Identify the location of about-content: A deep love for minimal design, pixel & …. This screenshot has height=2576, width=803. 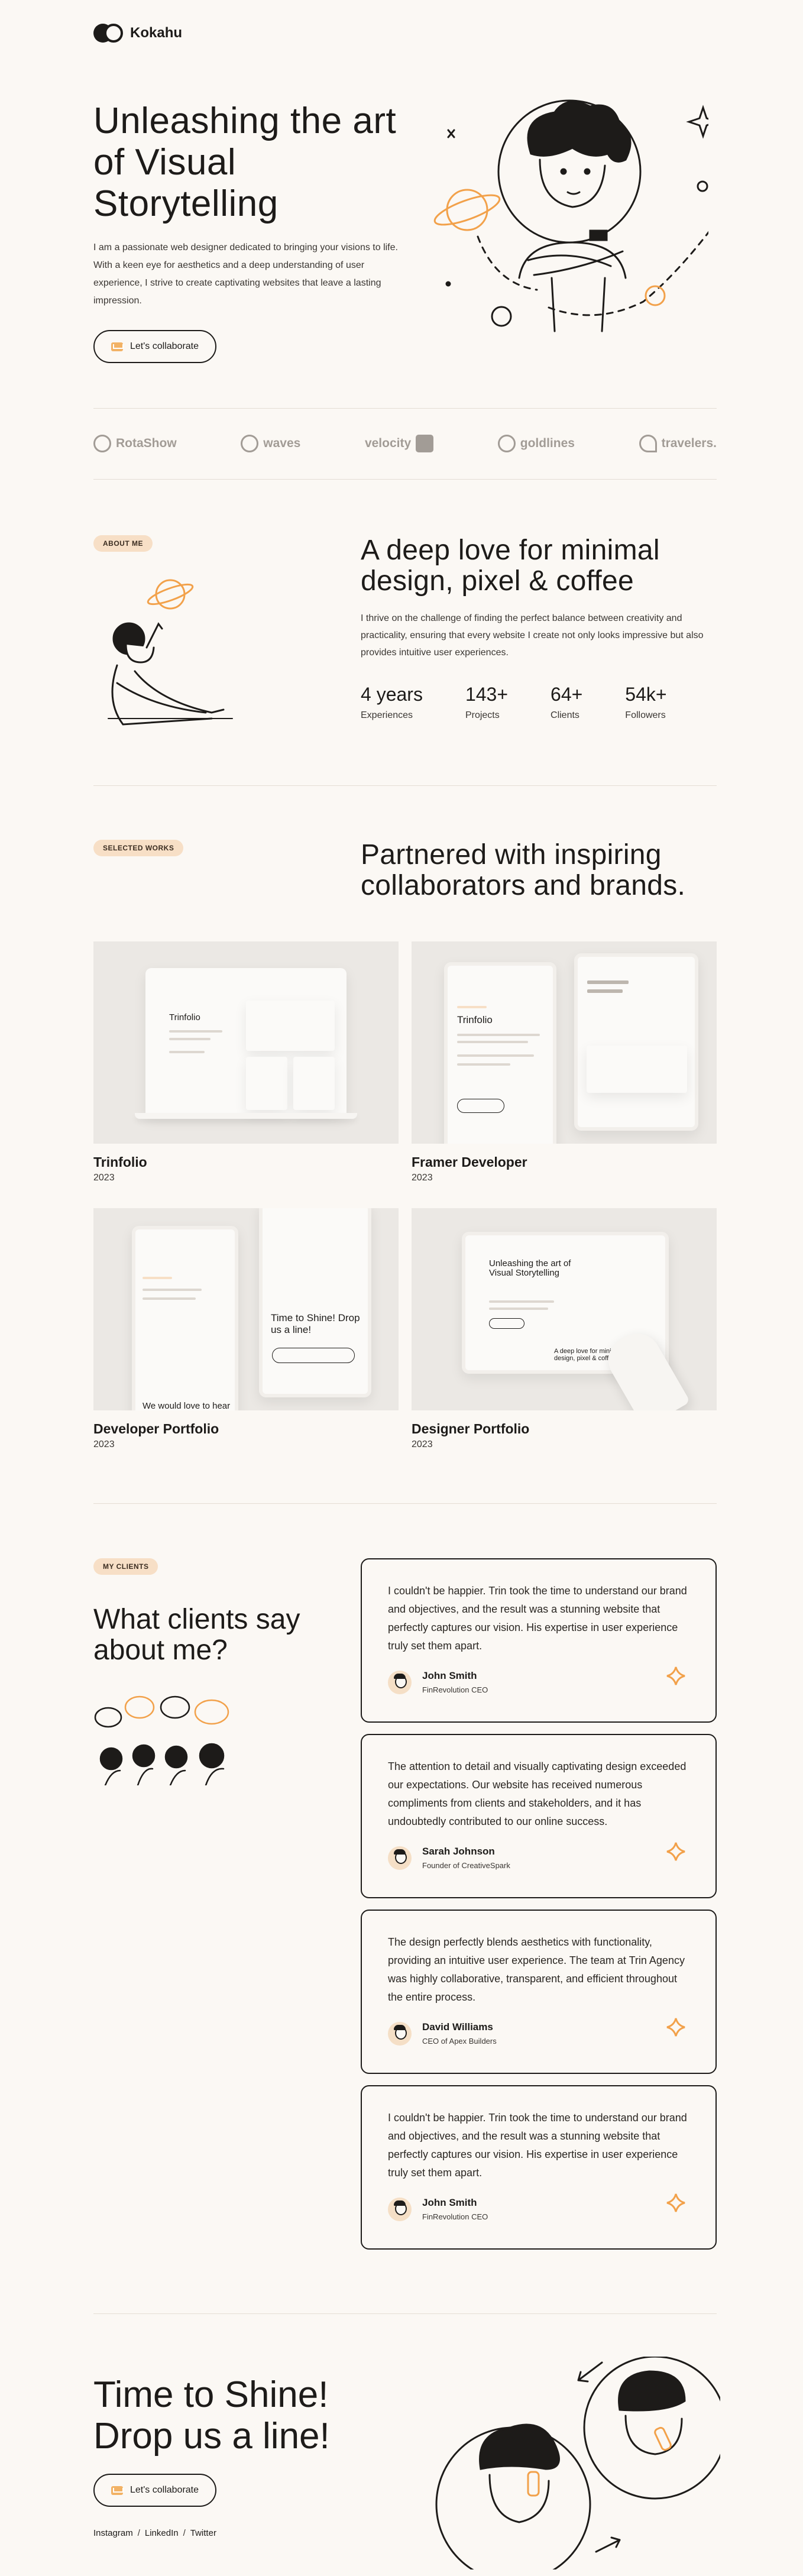
(539, 628).